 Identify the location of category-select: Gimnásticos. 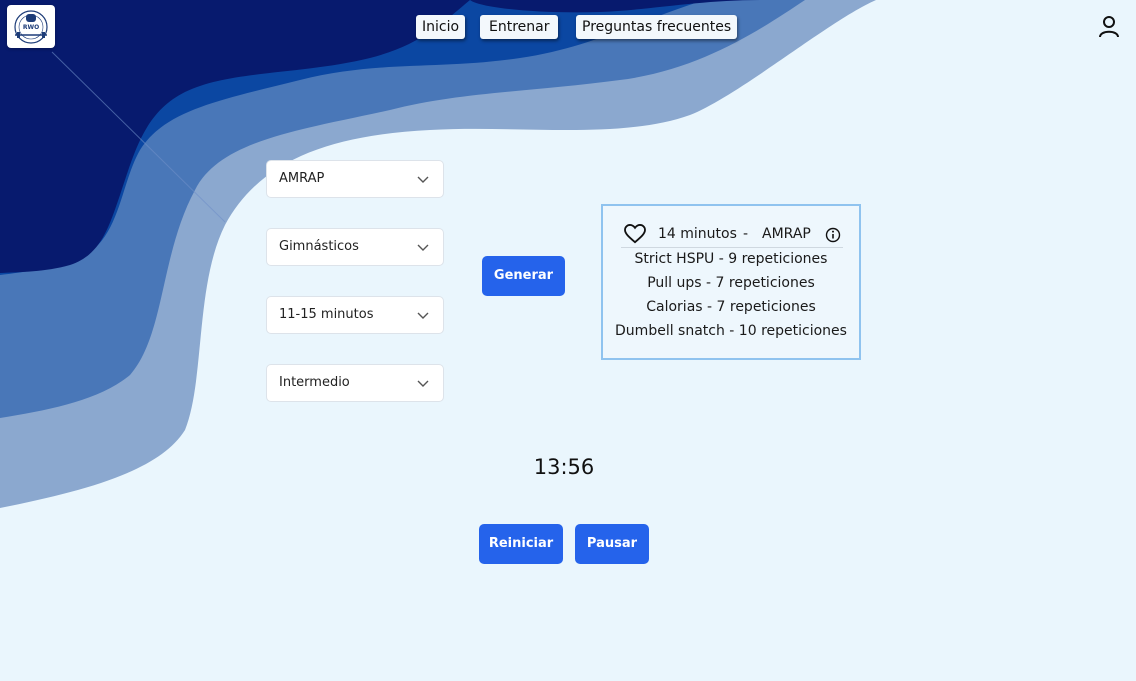
(355, 247).